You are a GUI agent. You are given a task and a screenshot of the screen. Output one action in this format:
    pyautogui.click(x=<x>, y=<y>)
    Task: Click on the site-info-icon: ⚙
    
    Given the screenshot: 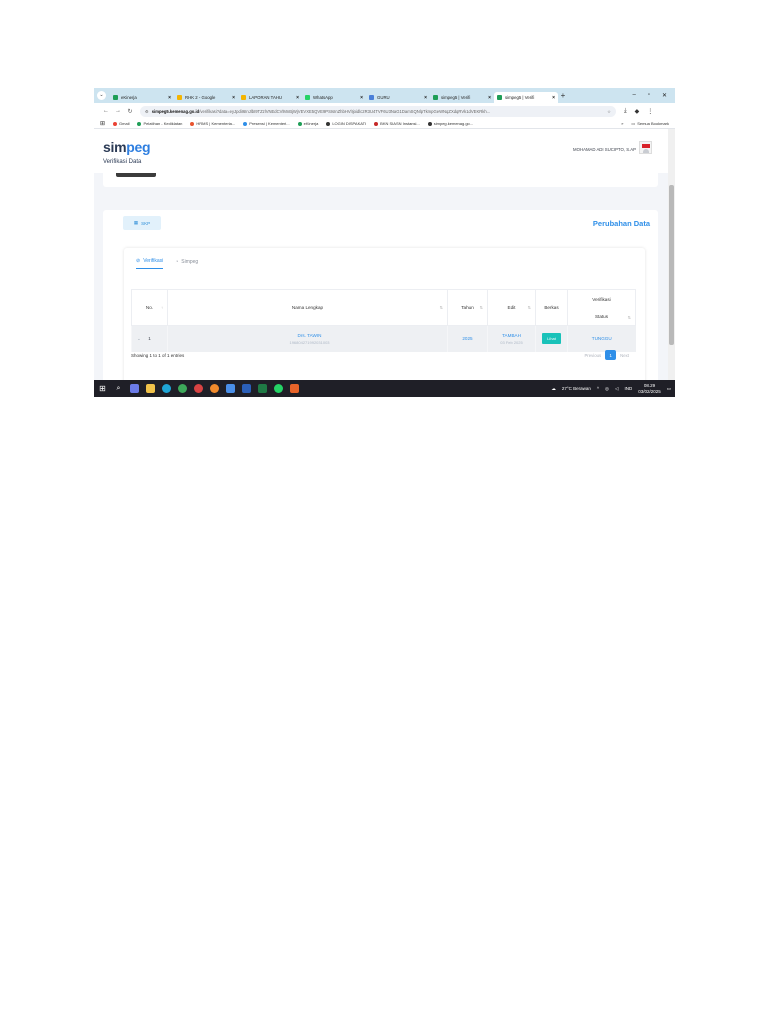 What is the action you would take?
    pyautogui.click(x=147, y=111)
    